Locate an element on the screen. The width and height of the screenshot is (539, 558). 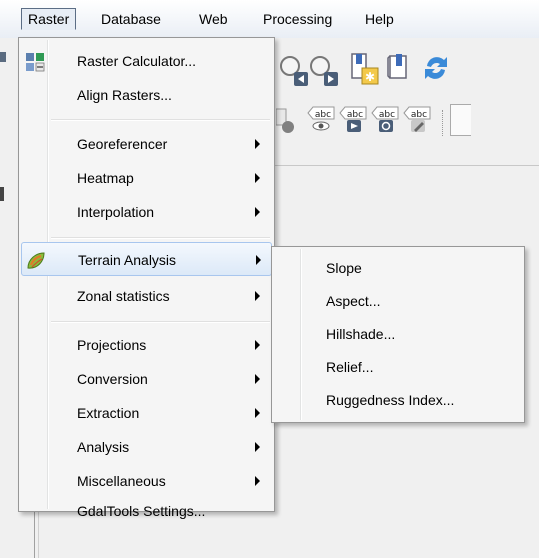
menu-item-label: Georeferencer is located at coordinates (122, 144).